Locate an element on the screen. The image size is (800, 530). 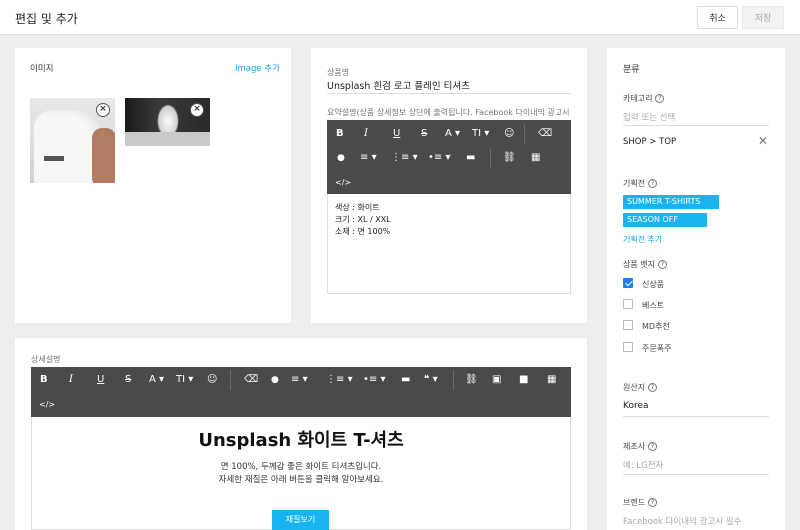
badge-label: 상품 뱃지? is located at coordinates (645, 264).